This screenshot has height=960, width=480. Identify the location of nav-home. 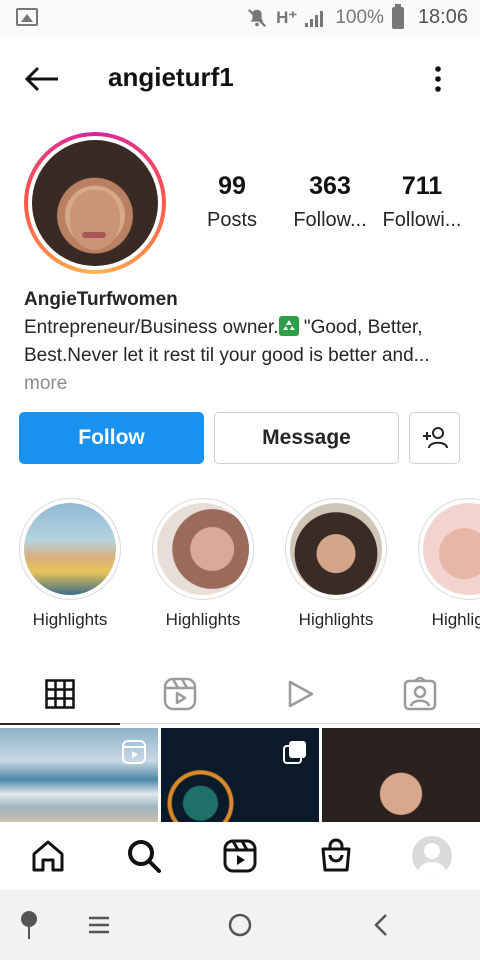
(48, 856).